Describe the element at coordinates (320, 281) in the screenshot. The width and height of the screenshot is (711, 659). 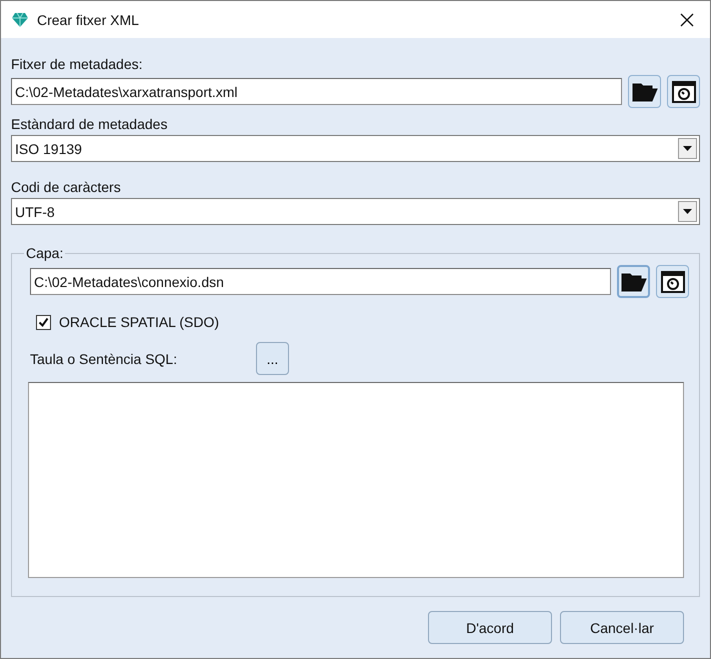
I see `input-field: C:\02-Metadates\connexio.dsn` at that location.